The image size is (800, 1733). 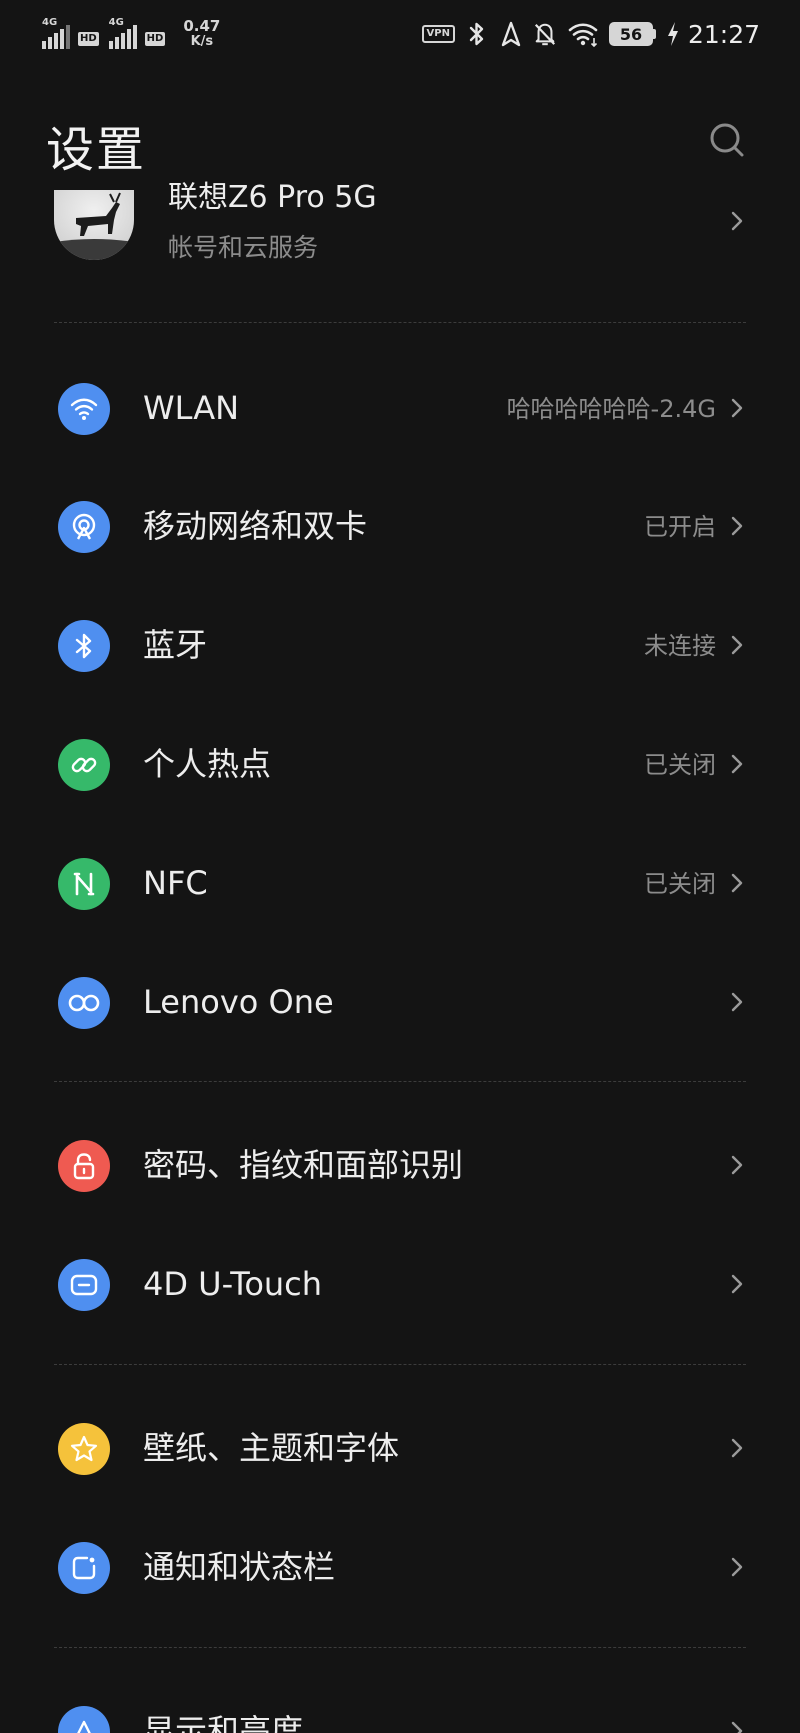 What do you see at coordinates (511, 34) in the screenshot?
I see `location-icon` at bounding box center [511, 34].